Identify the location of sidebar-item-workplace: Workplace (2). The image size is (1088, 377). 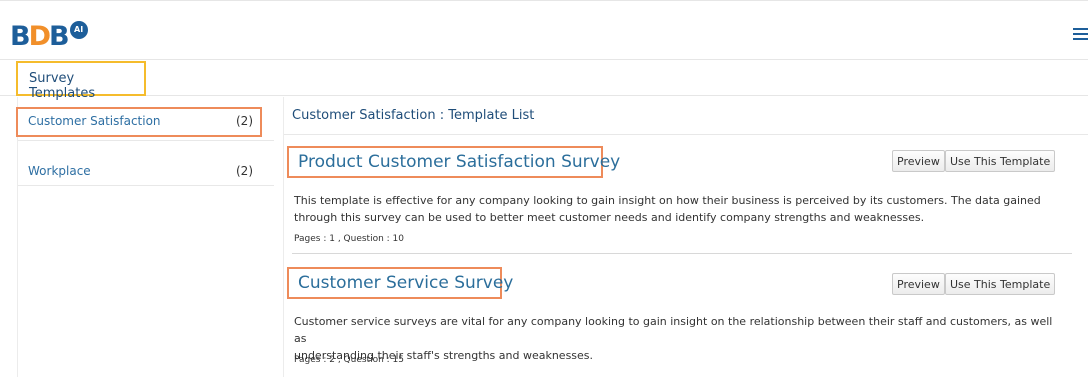
(146, 166).